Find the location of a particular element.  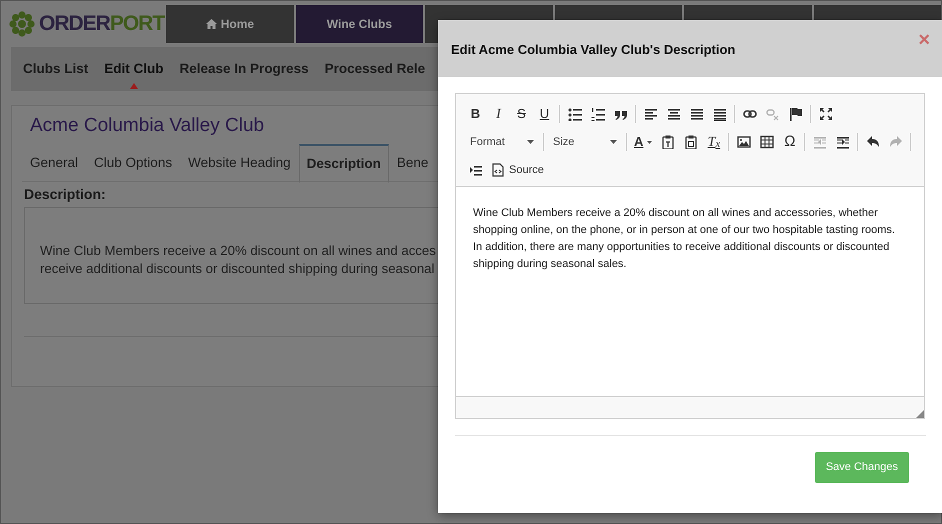

resize-grip-icon is located at coordinates (920, 414).